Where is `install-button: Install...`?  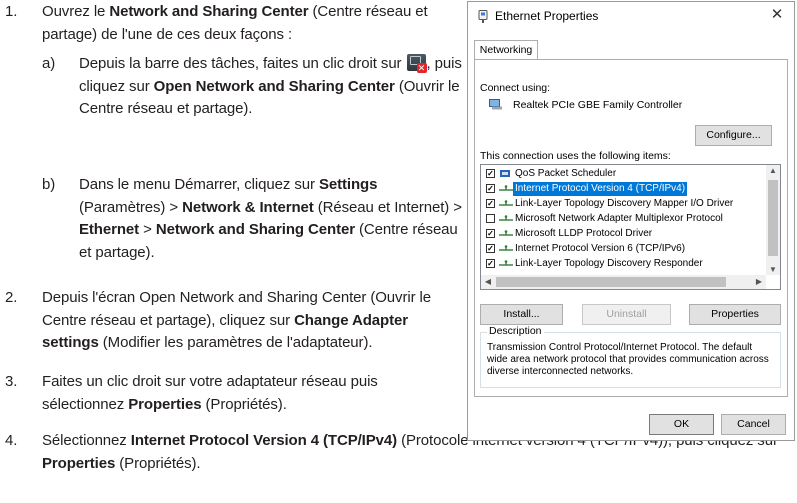
install-button: Install... is located at coordinates (521, 314).